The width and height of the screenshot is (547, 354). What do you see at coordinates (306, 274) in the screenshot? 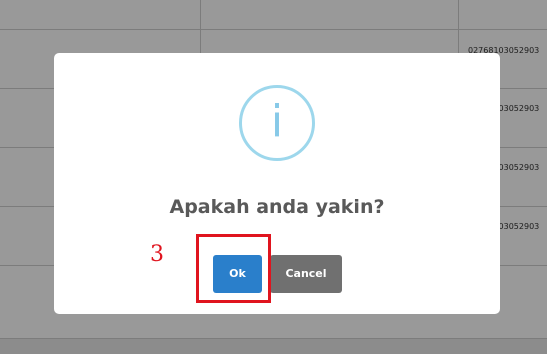
I see `cancel-button: Cancel` at bounding box center [306, 274].